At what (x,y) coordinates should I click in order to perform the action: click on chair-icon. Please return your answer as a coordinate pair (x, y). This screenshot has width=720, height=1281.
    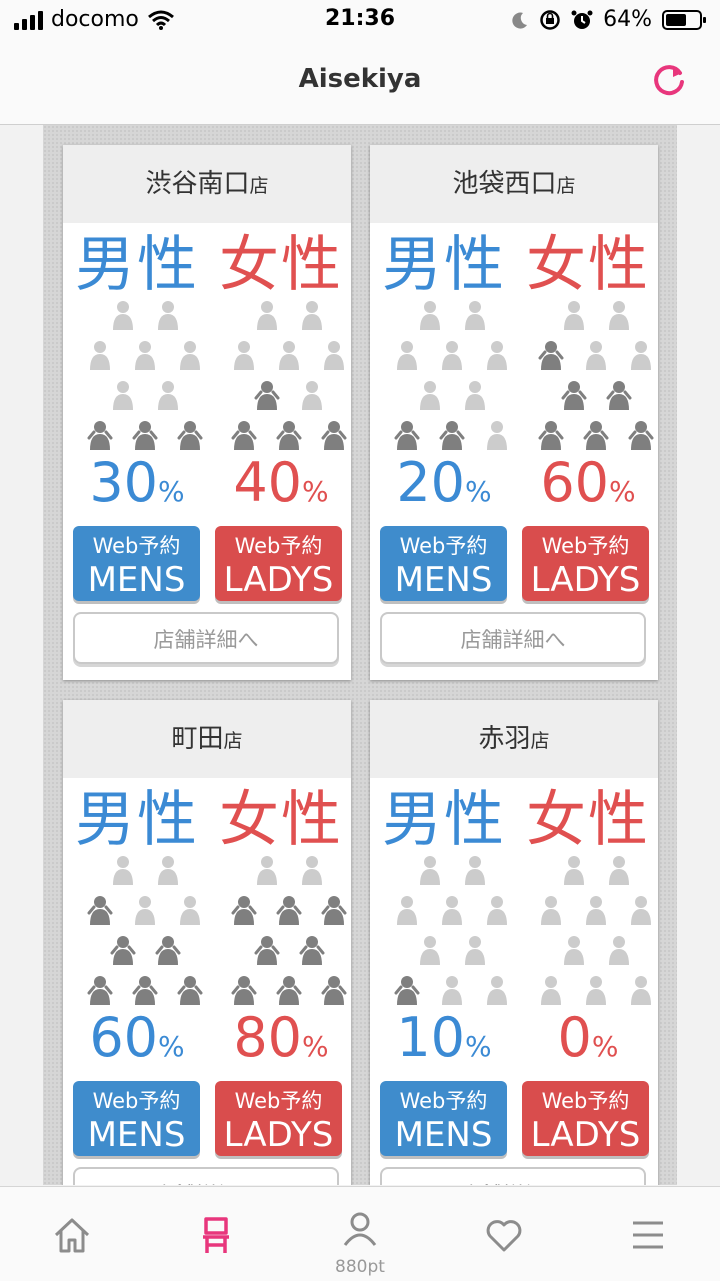
    Looking at the image, I should click on (216, 1235).